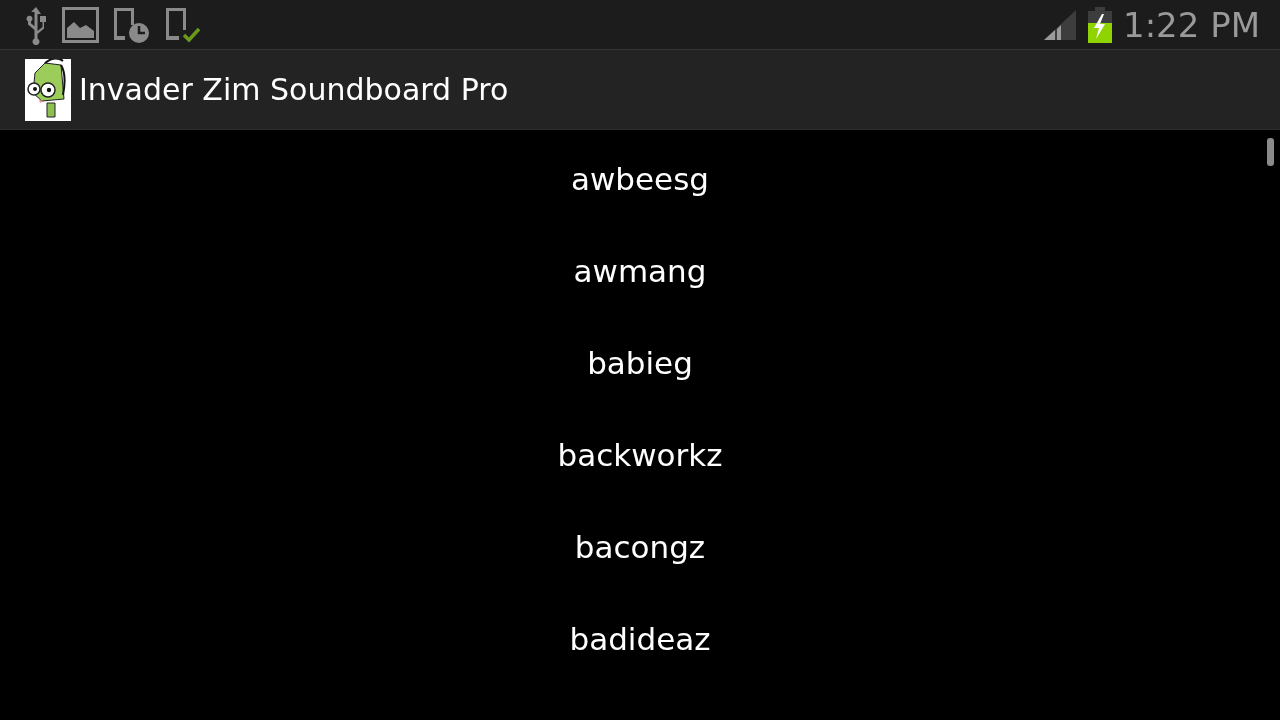  I want to click on app-title: Invader Zim Soundboard Pro, so click(294, 89).